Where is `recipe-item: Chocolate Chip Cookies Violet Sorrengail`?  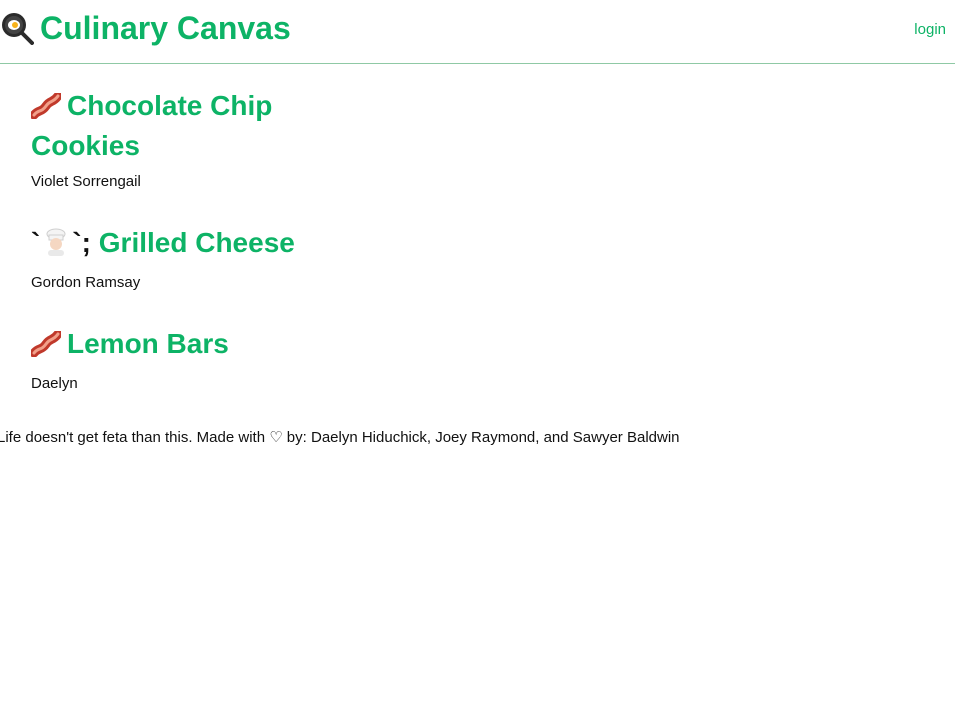 recipe-item: Chocolate Chip Cookies Violet Sorrengail is located at coordinates (230, 156).